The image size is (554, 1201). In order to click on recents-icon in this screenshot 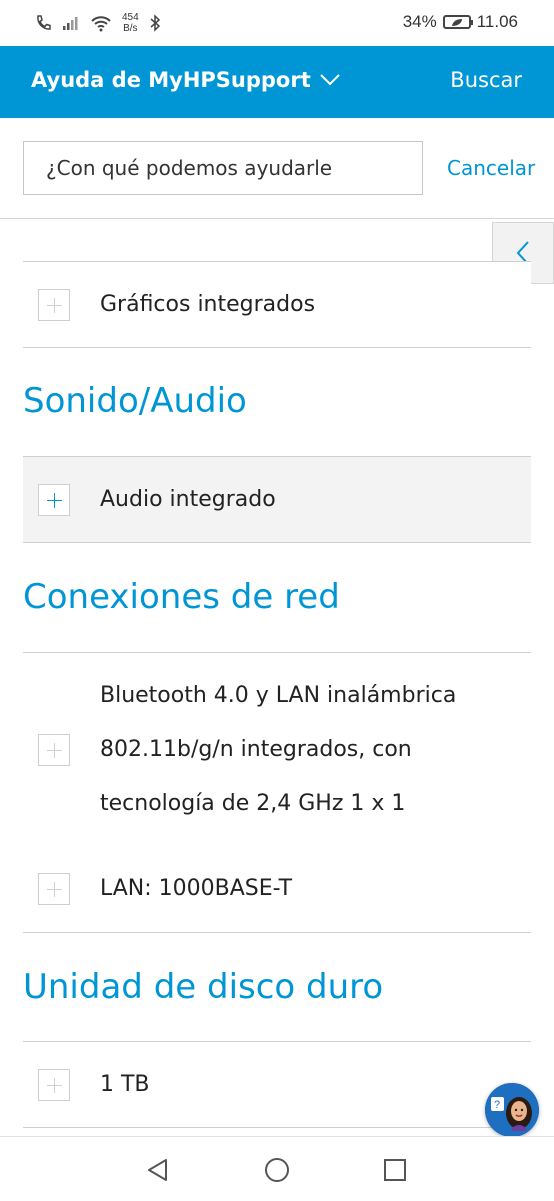, I will do `click(395, 1170)`.